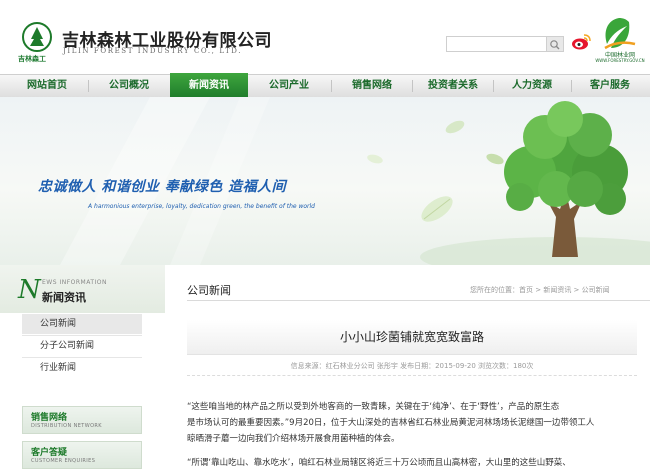 This screenshot has height=471, width=650. What do you see at coordinates (64, 297) in the screenshot?
I see `sidebar-header-title: 新闻资讯` at bounding box center [64, 297].